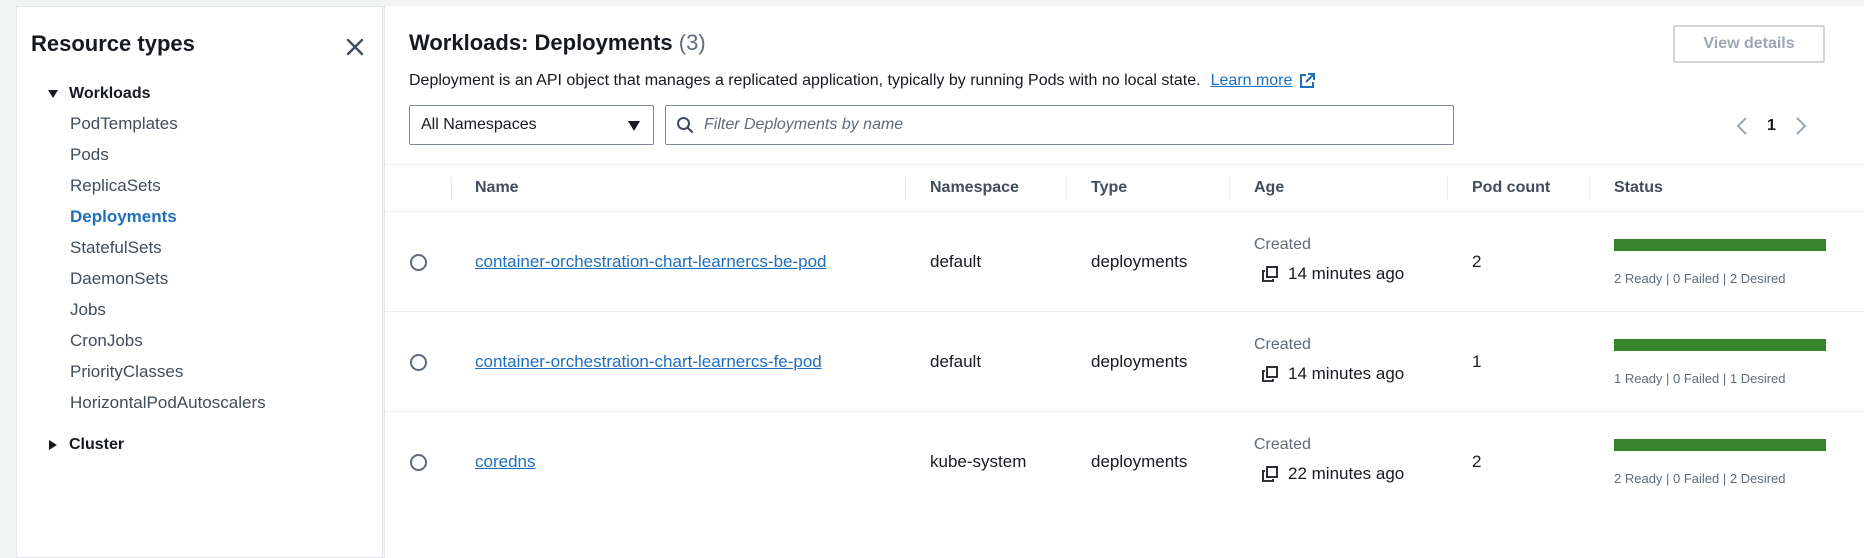 The width and height of the screenshot is (1864, 558). Describe the element at coordinates (116, 248) in the screenshot. I see `sidebar-item-statefulsets: StatefulSets` at that location.